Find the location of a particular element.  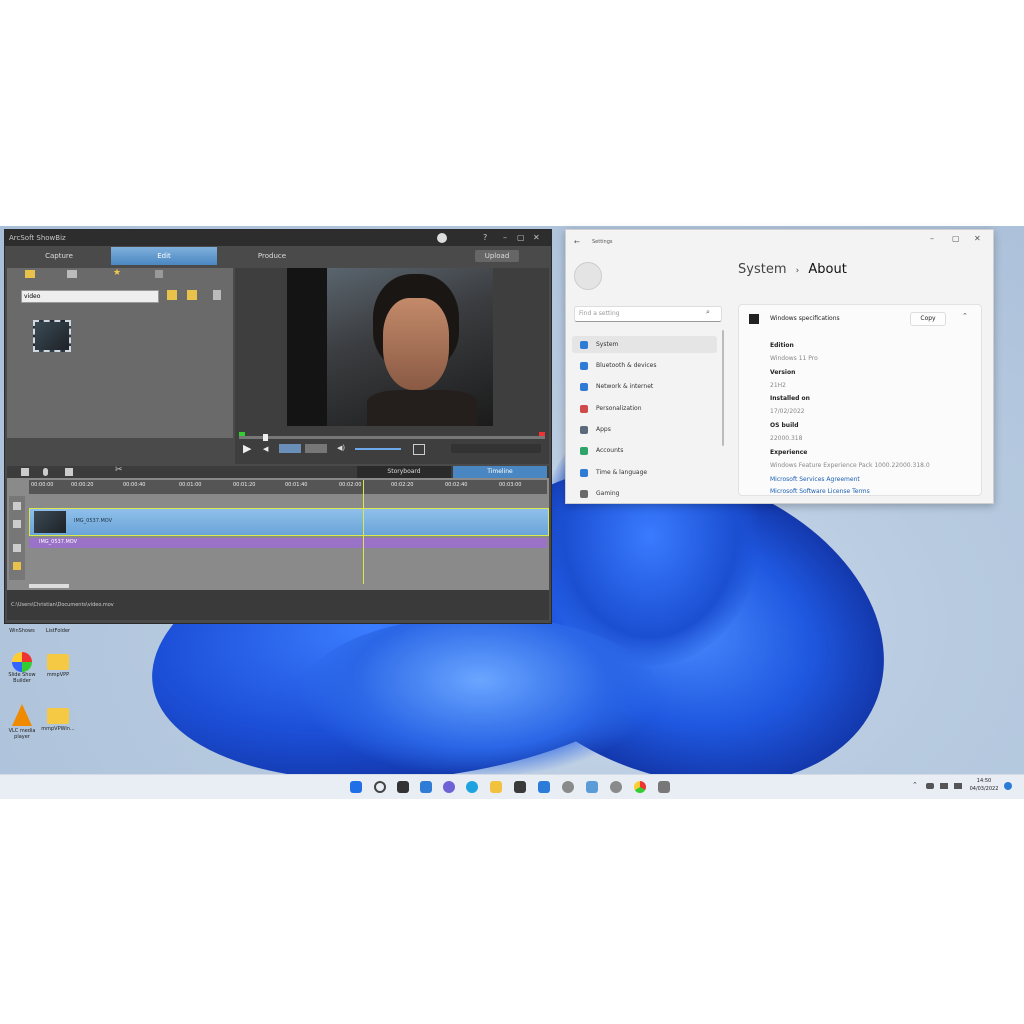

volume-icon: ◀) is located at coordinates (341, 448).